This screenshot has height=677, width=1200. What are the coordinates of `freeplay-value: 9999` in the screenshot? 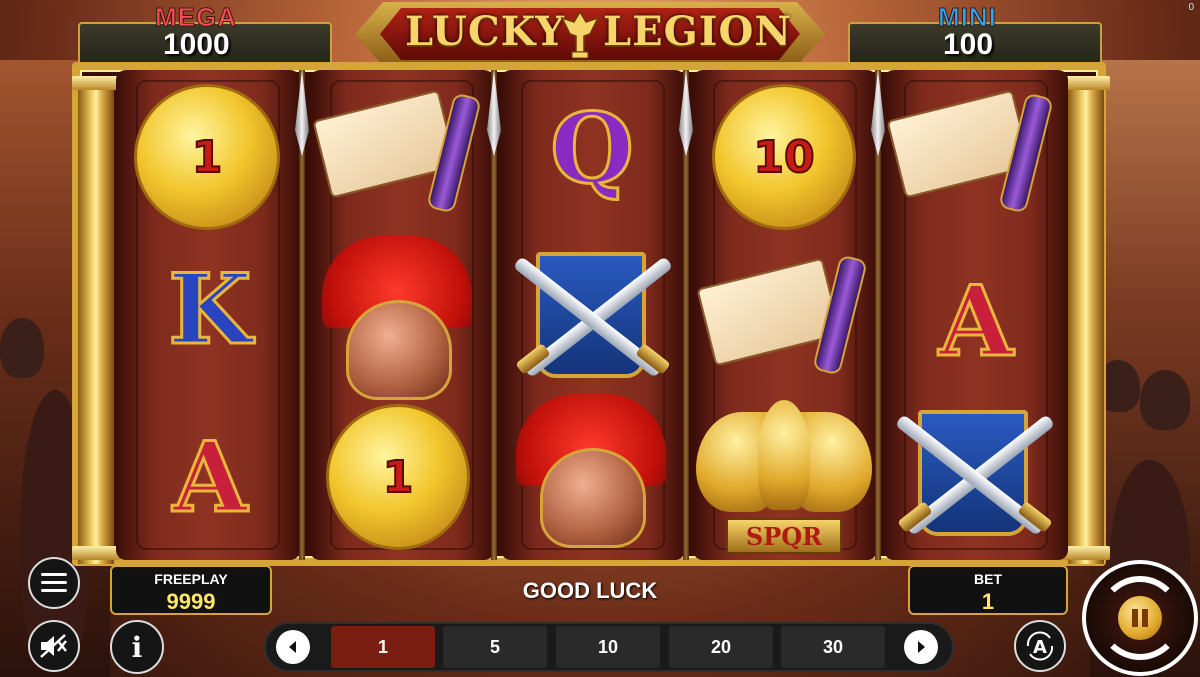 It's located at (191, 601).